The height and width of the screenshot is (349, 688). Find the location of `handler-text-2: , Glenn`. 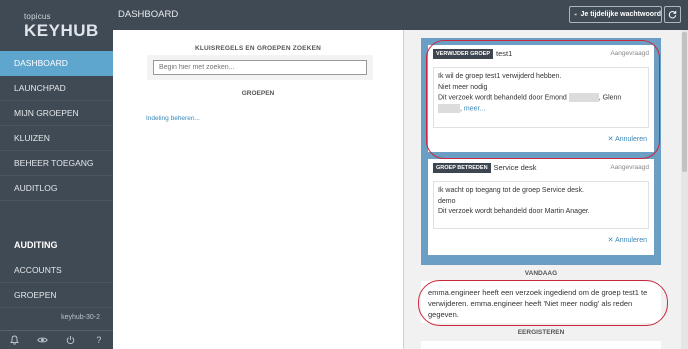

handler-text-2: , Glenn is located at coordinates (610, 98).